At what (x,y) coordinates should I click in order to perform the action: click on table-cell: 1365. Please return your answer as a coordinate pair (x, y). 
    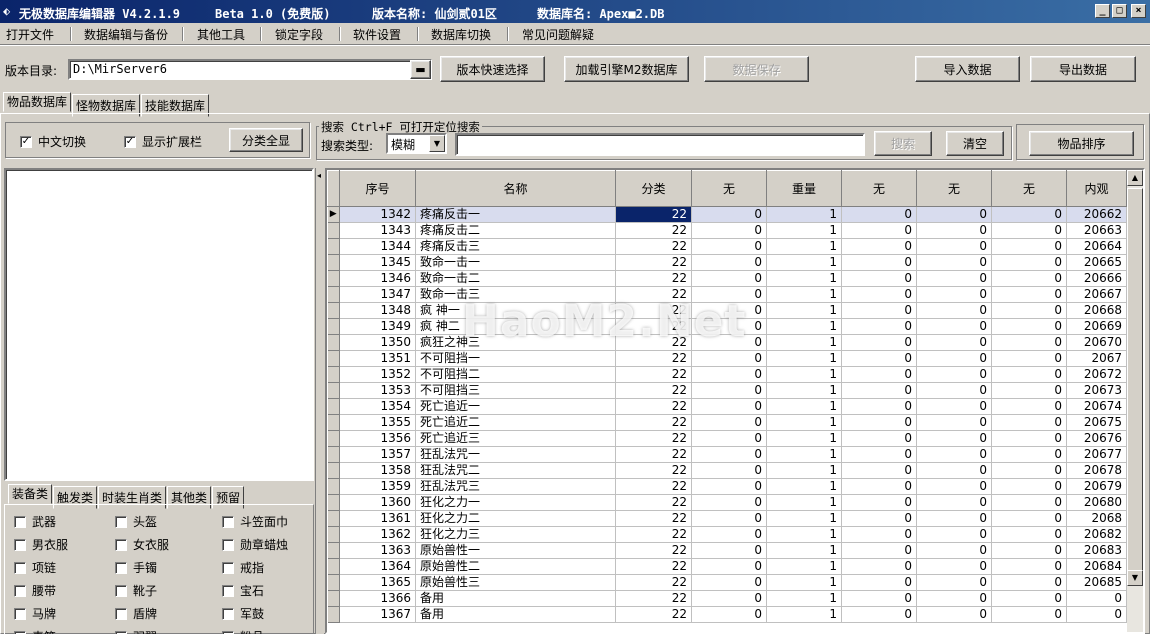
    Looking at the image, I should click on (377, 582).